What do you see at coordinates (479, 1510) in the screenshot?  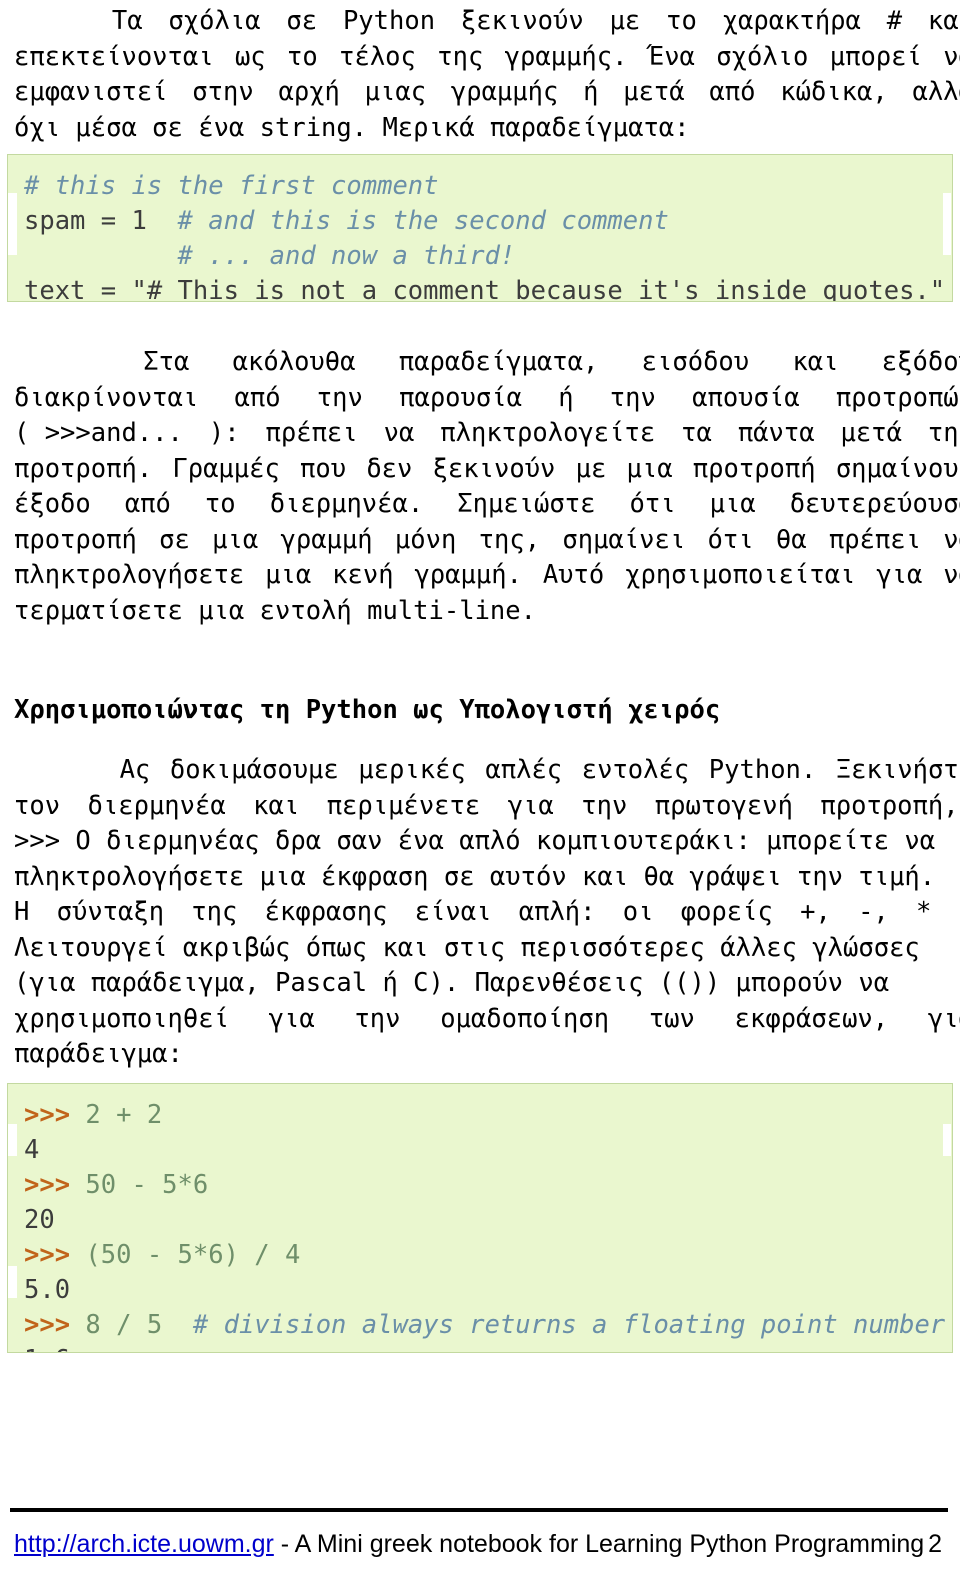 I see `footer-divider` at bounding box center [479, 1510].